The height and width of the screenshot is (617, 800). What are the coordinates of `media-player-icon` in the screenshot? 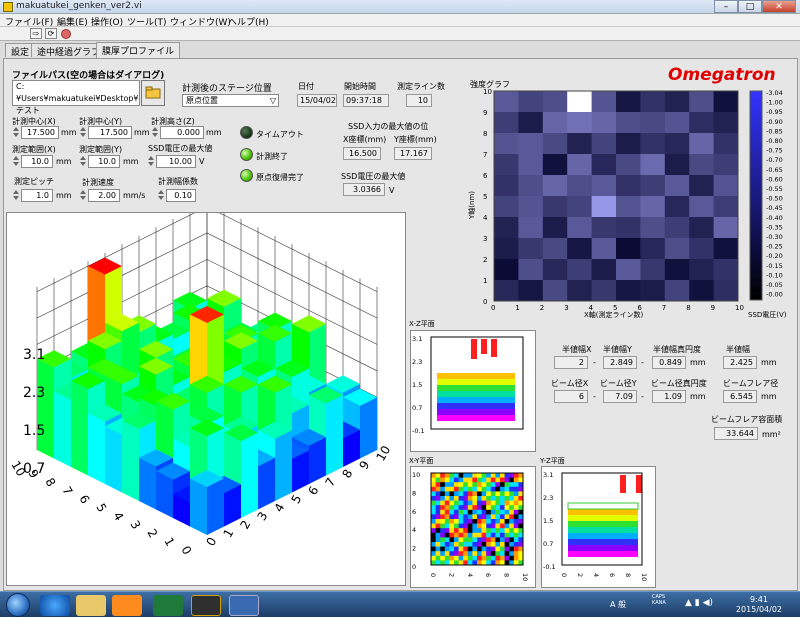 It's located at (127, 605).